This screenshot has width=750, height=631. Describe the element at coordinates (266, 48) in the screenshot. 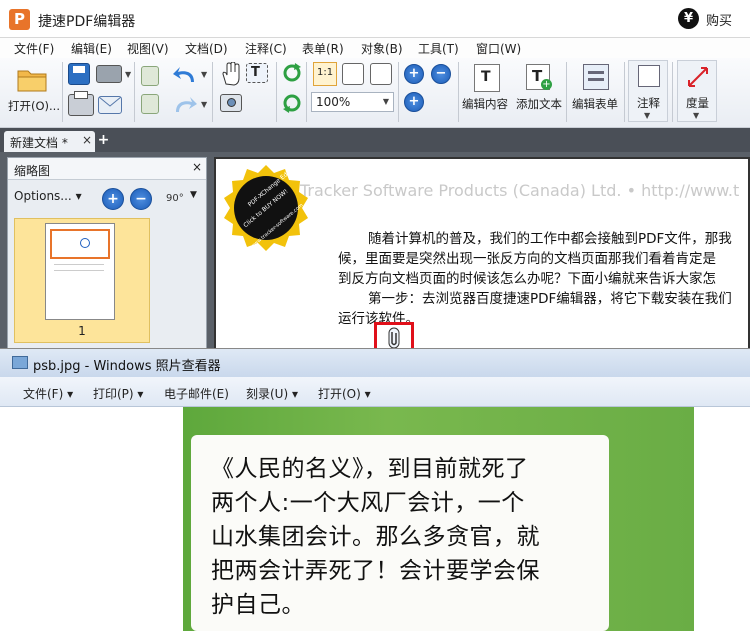

I see `menu-comment: 注释(C)` at that location.